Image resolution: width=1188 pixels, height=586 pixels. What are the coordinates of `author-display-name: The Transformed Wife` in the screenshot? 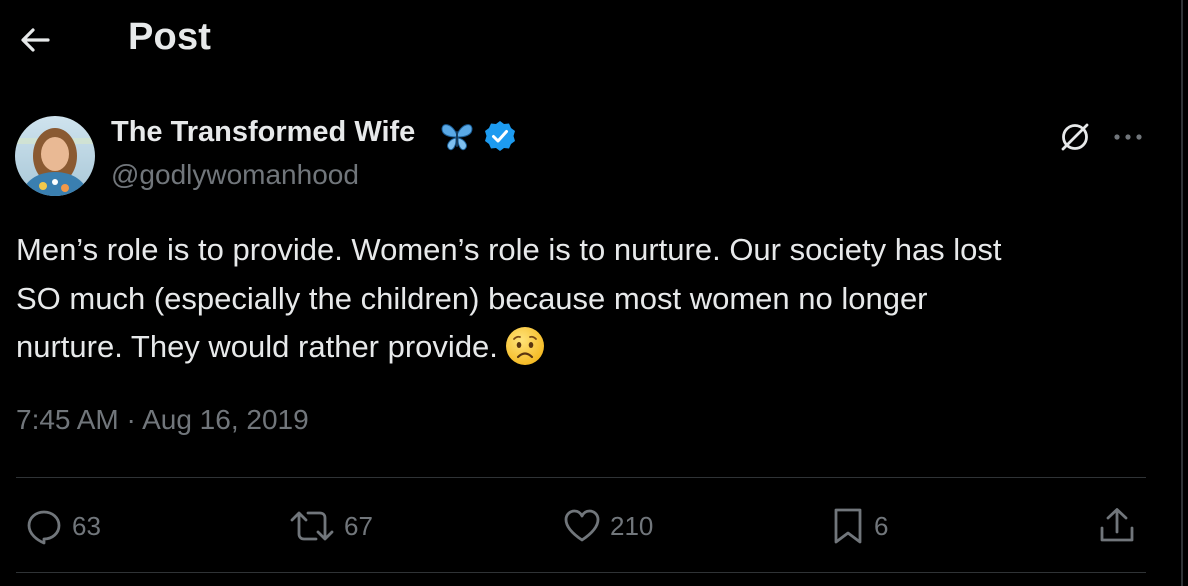 It's located at (263, 132).